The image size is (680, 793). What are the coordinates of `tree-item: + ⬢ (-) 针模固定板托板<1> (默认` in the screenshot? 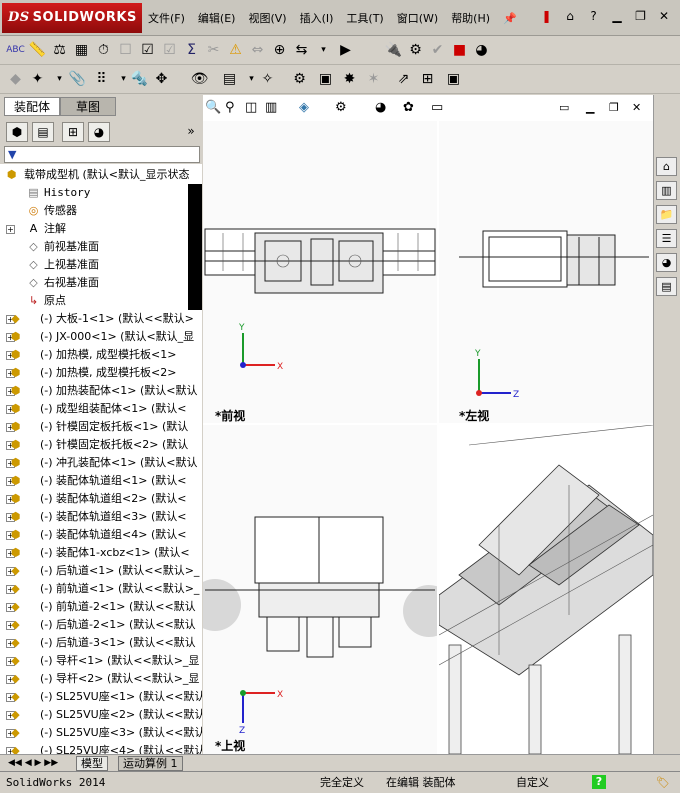 It's located at (100, 427).